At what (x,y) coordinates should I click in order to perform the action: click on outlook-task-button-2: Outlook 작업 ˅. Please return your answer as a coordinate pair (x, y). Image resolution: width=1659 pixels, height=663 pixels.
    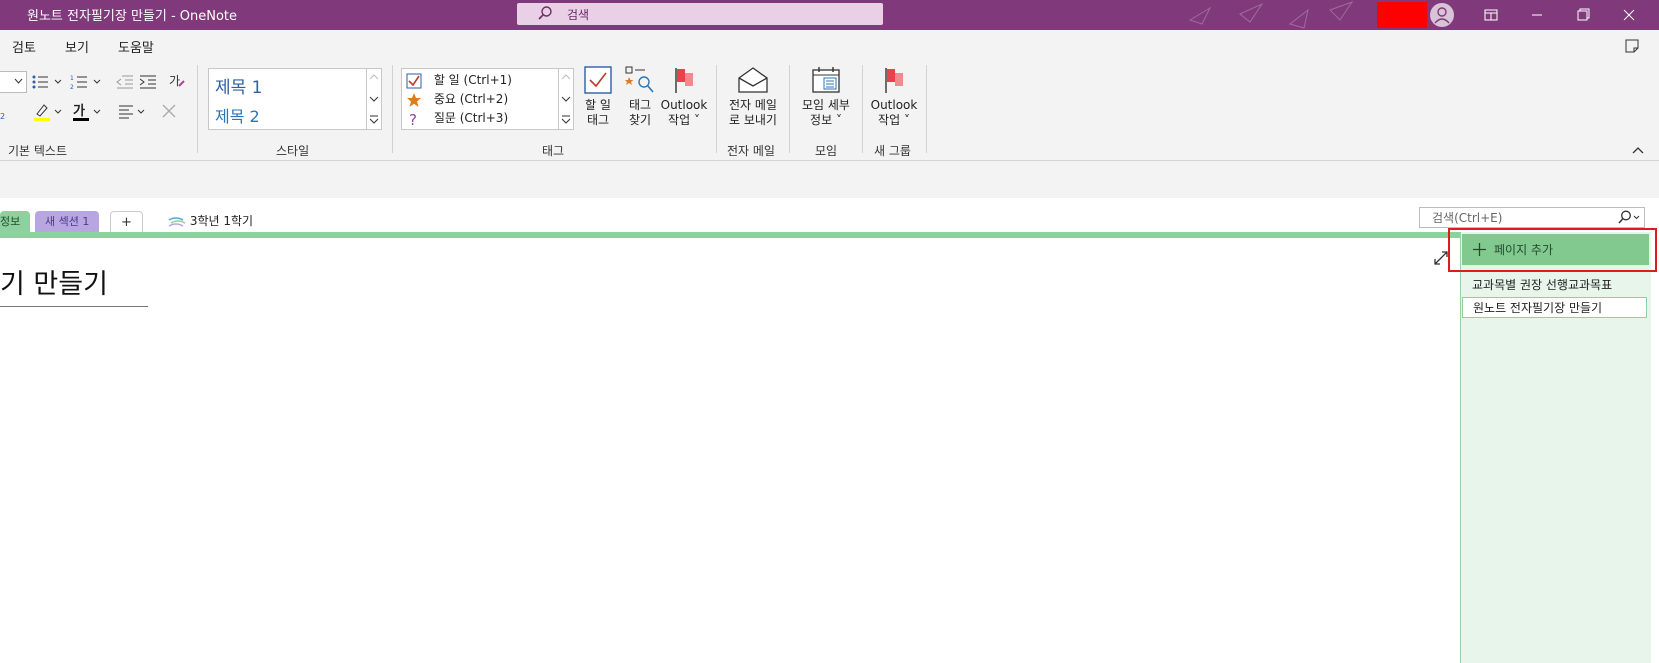
    Looking at the image, I should click on (894, 97).